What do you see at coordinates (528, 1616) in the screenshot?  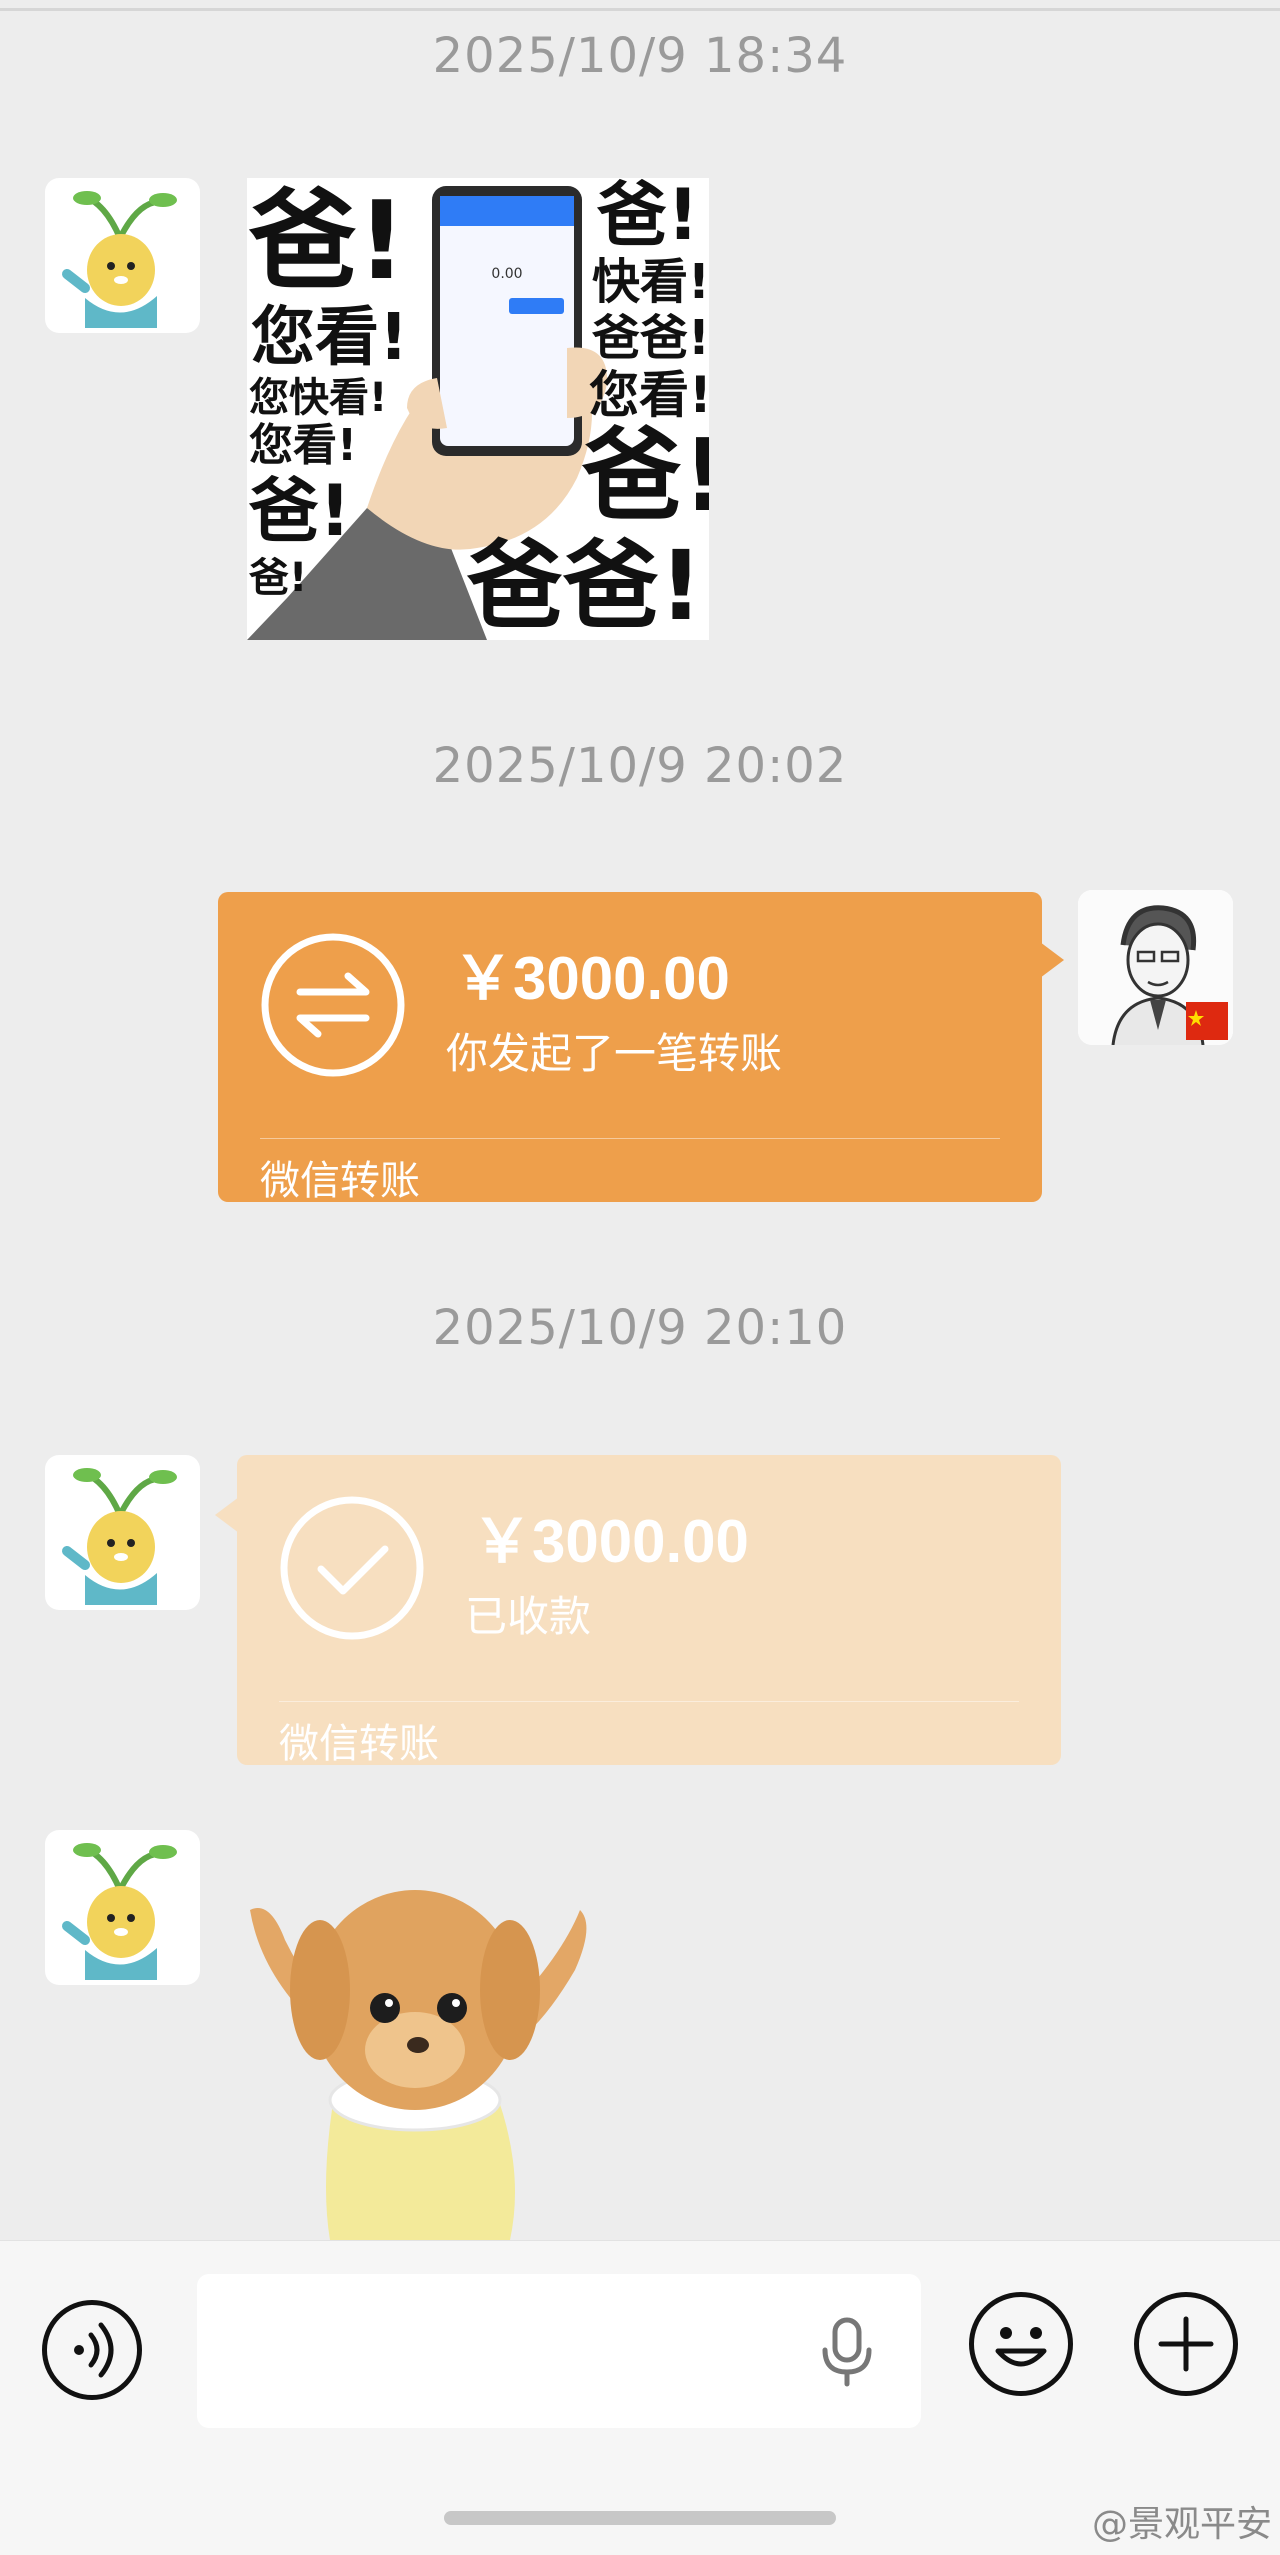 I see `transfer-status: 已收款` at bounding box center [528, 1616].